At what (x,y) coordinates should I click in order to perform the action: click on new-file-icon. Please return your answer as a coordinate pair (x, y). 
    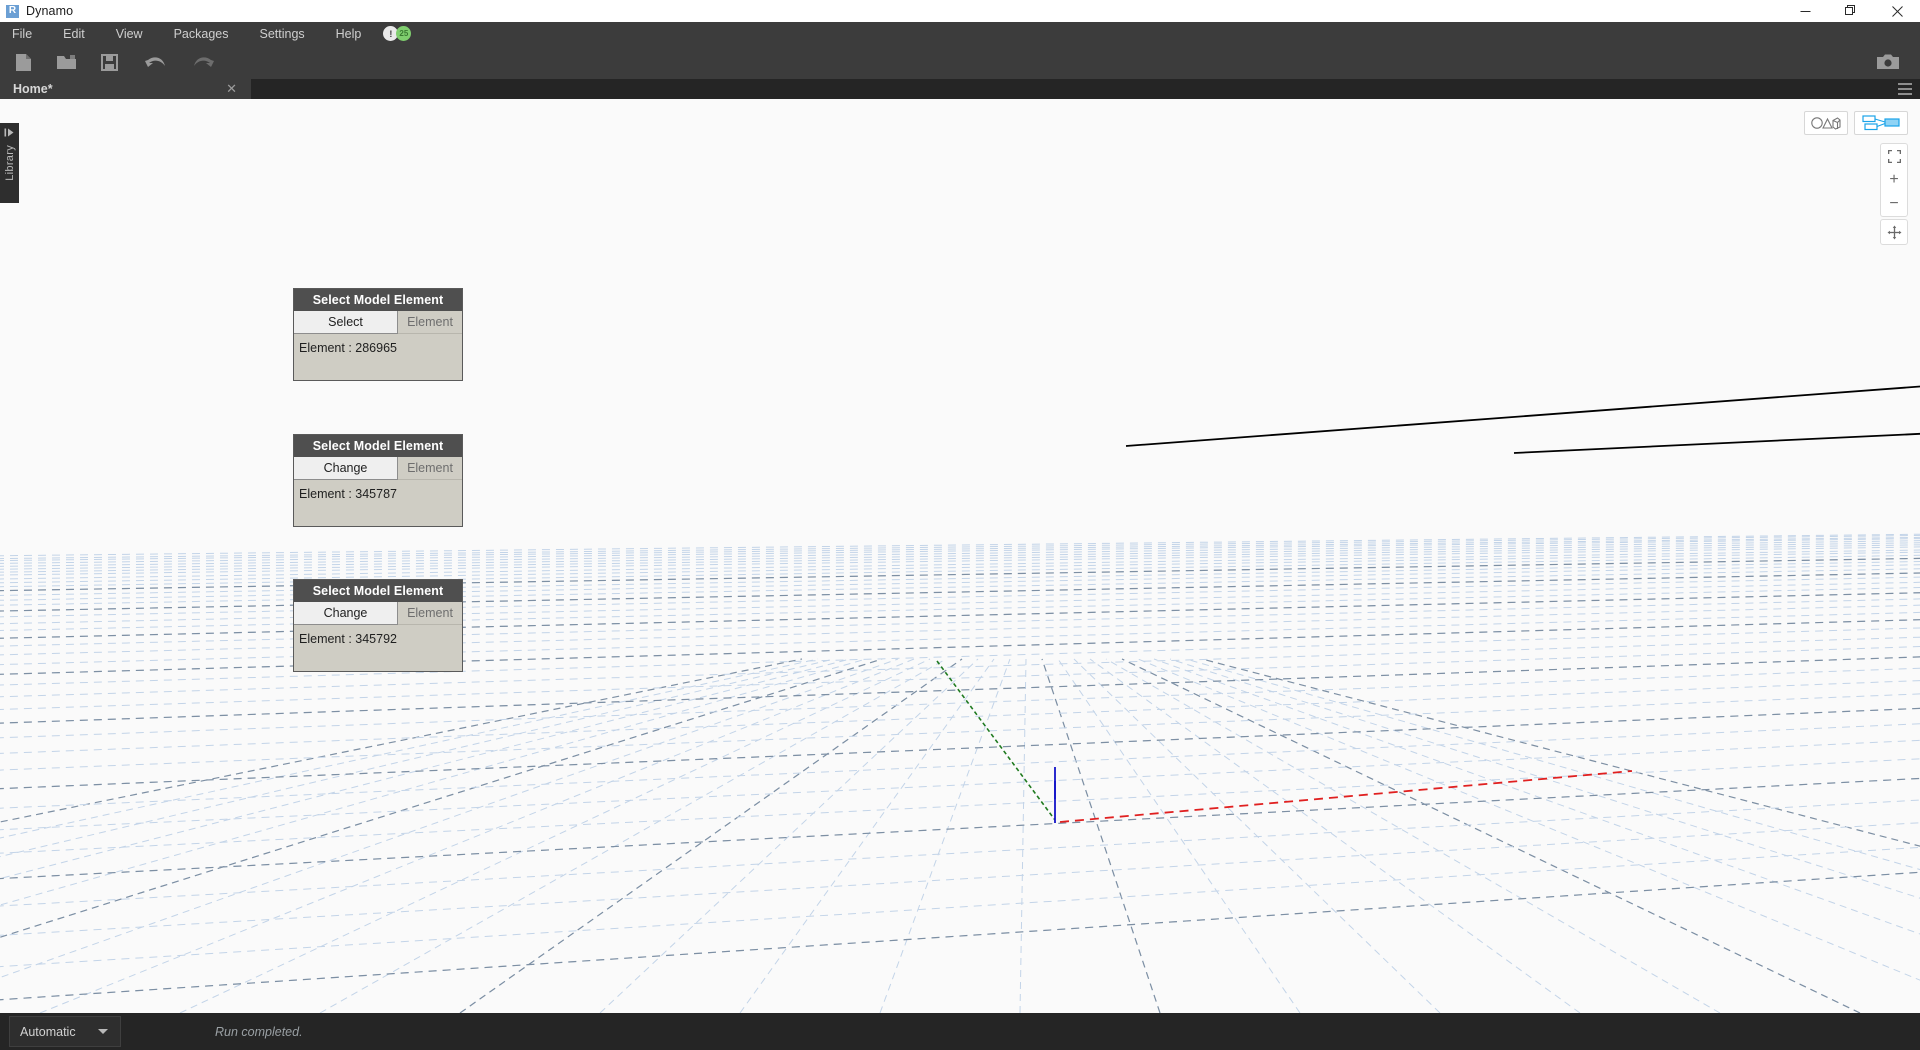
    Looking at the image, I should click on (23, 62).